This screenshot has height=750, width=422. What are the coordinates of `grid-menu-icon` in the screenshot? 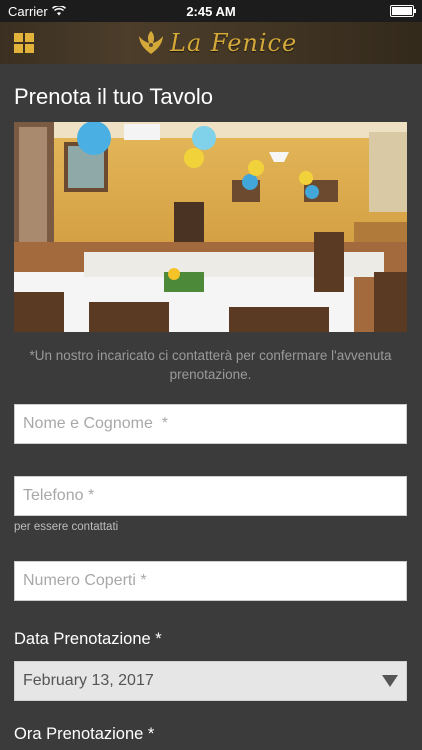 It's located at (24, 43).